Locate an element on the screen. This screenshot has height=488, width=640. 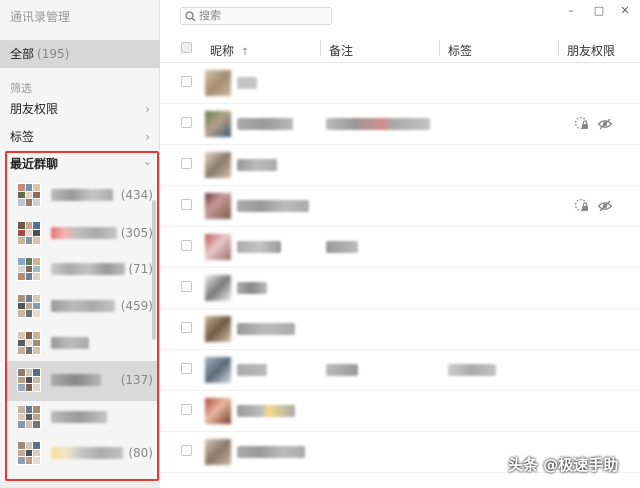
sort-arrow-icon: ↑ is located at coordinates (245, 52).